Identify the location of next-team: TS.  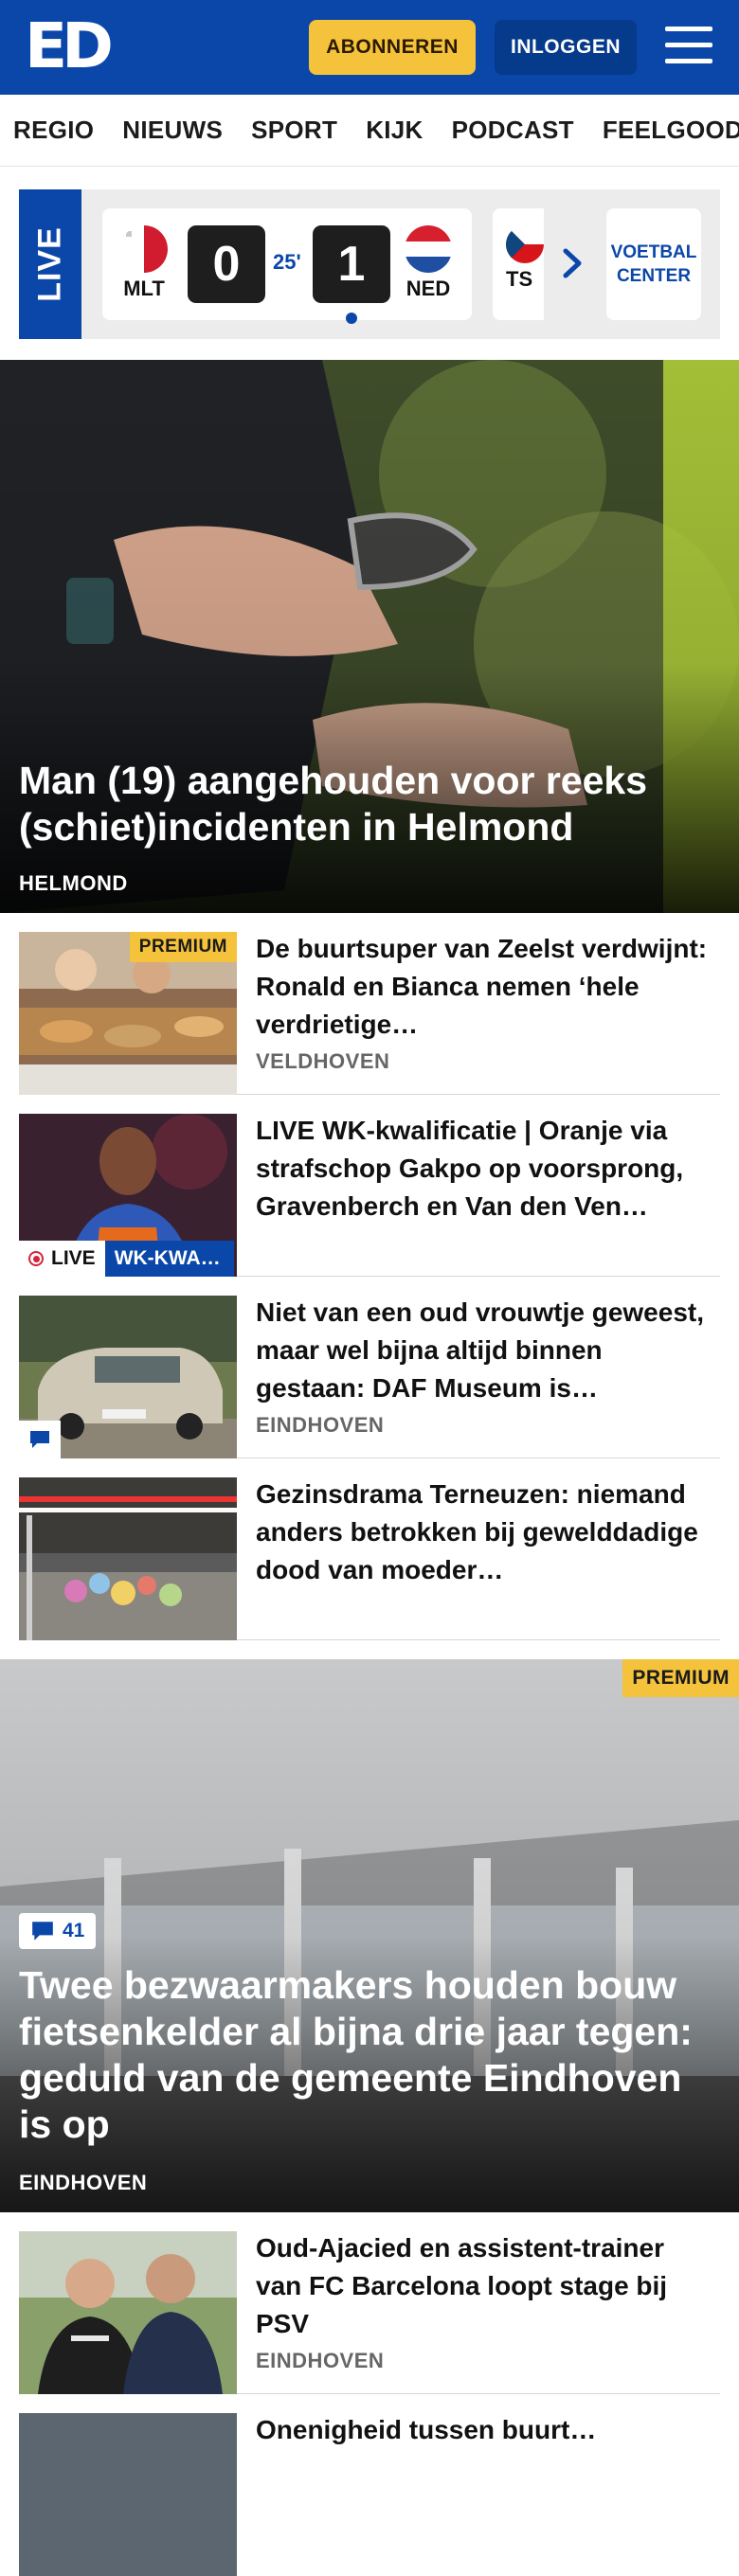
(525, 258).